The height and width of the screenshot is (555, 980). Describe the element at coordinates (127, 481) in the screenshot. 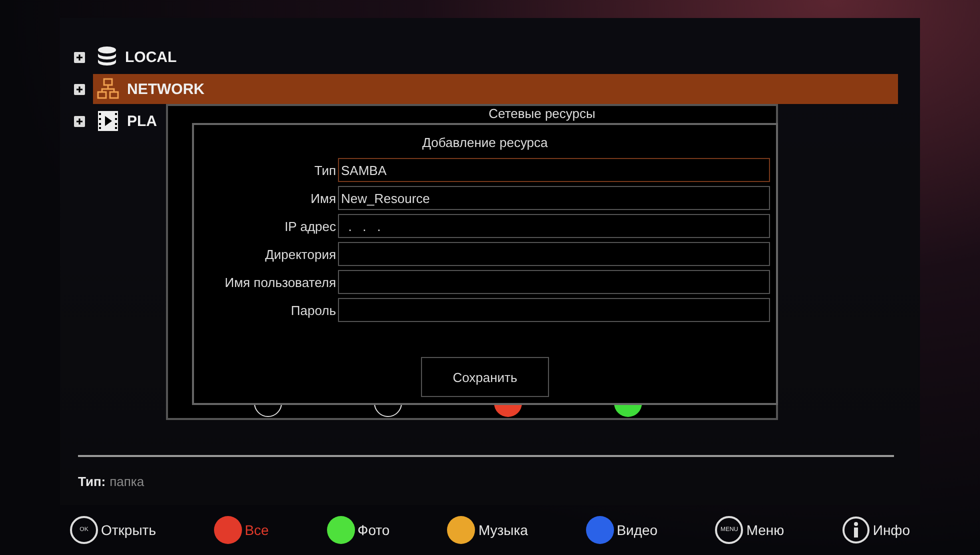

I see `status-value: папка` at that location.